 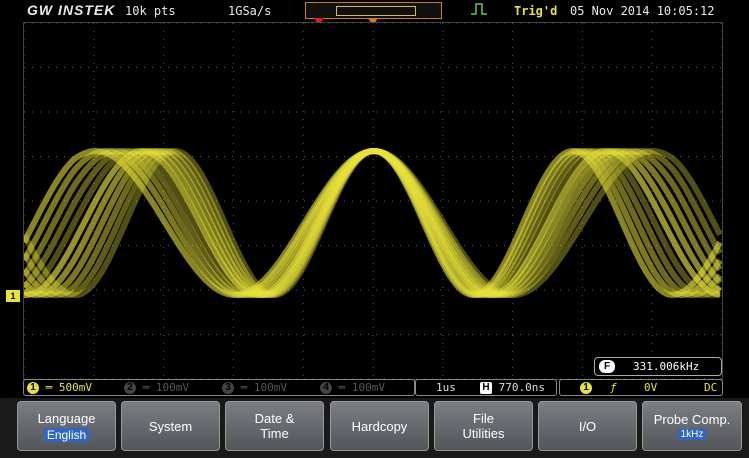 I want to click on trigger-status: Trig'd, so click(x=536, y=11).